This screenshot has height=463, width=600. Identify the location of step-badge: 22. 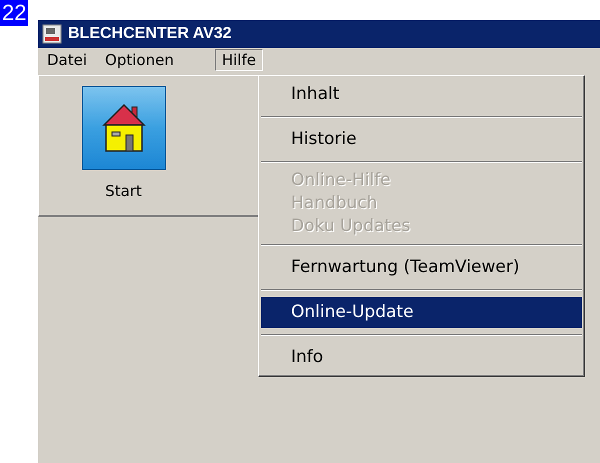
(14, 13).